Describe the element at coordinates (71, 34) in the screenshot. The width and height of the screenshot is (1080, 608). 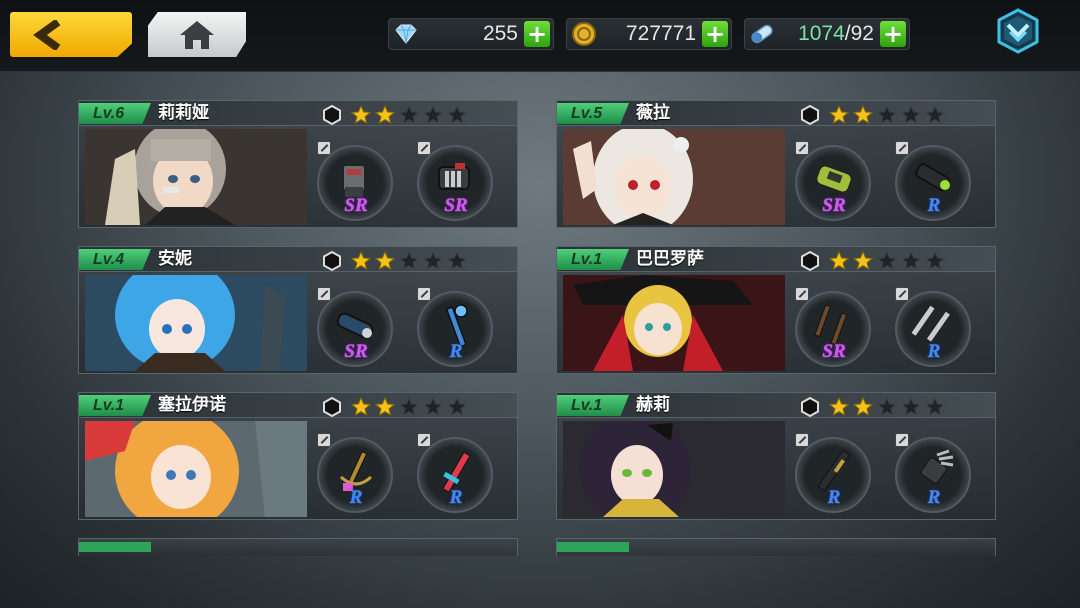
I see `back-button` at that location.